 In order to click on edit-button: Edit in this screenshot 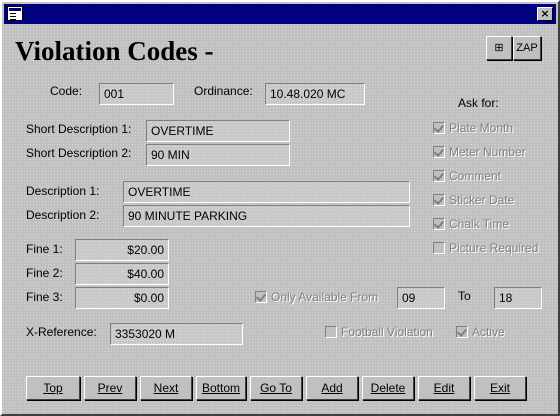, I will do `click(444, 388)`.